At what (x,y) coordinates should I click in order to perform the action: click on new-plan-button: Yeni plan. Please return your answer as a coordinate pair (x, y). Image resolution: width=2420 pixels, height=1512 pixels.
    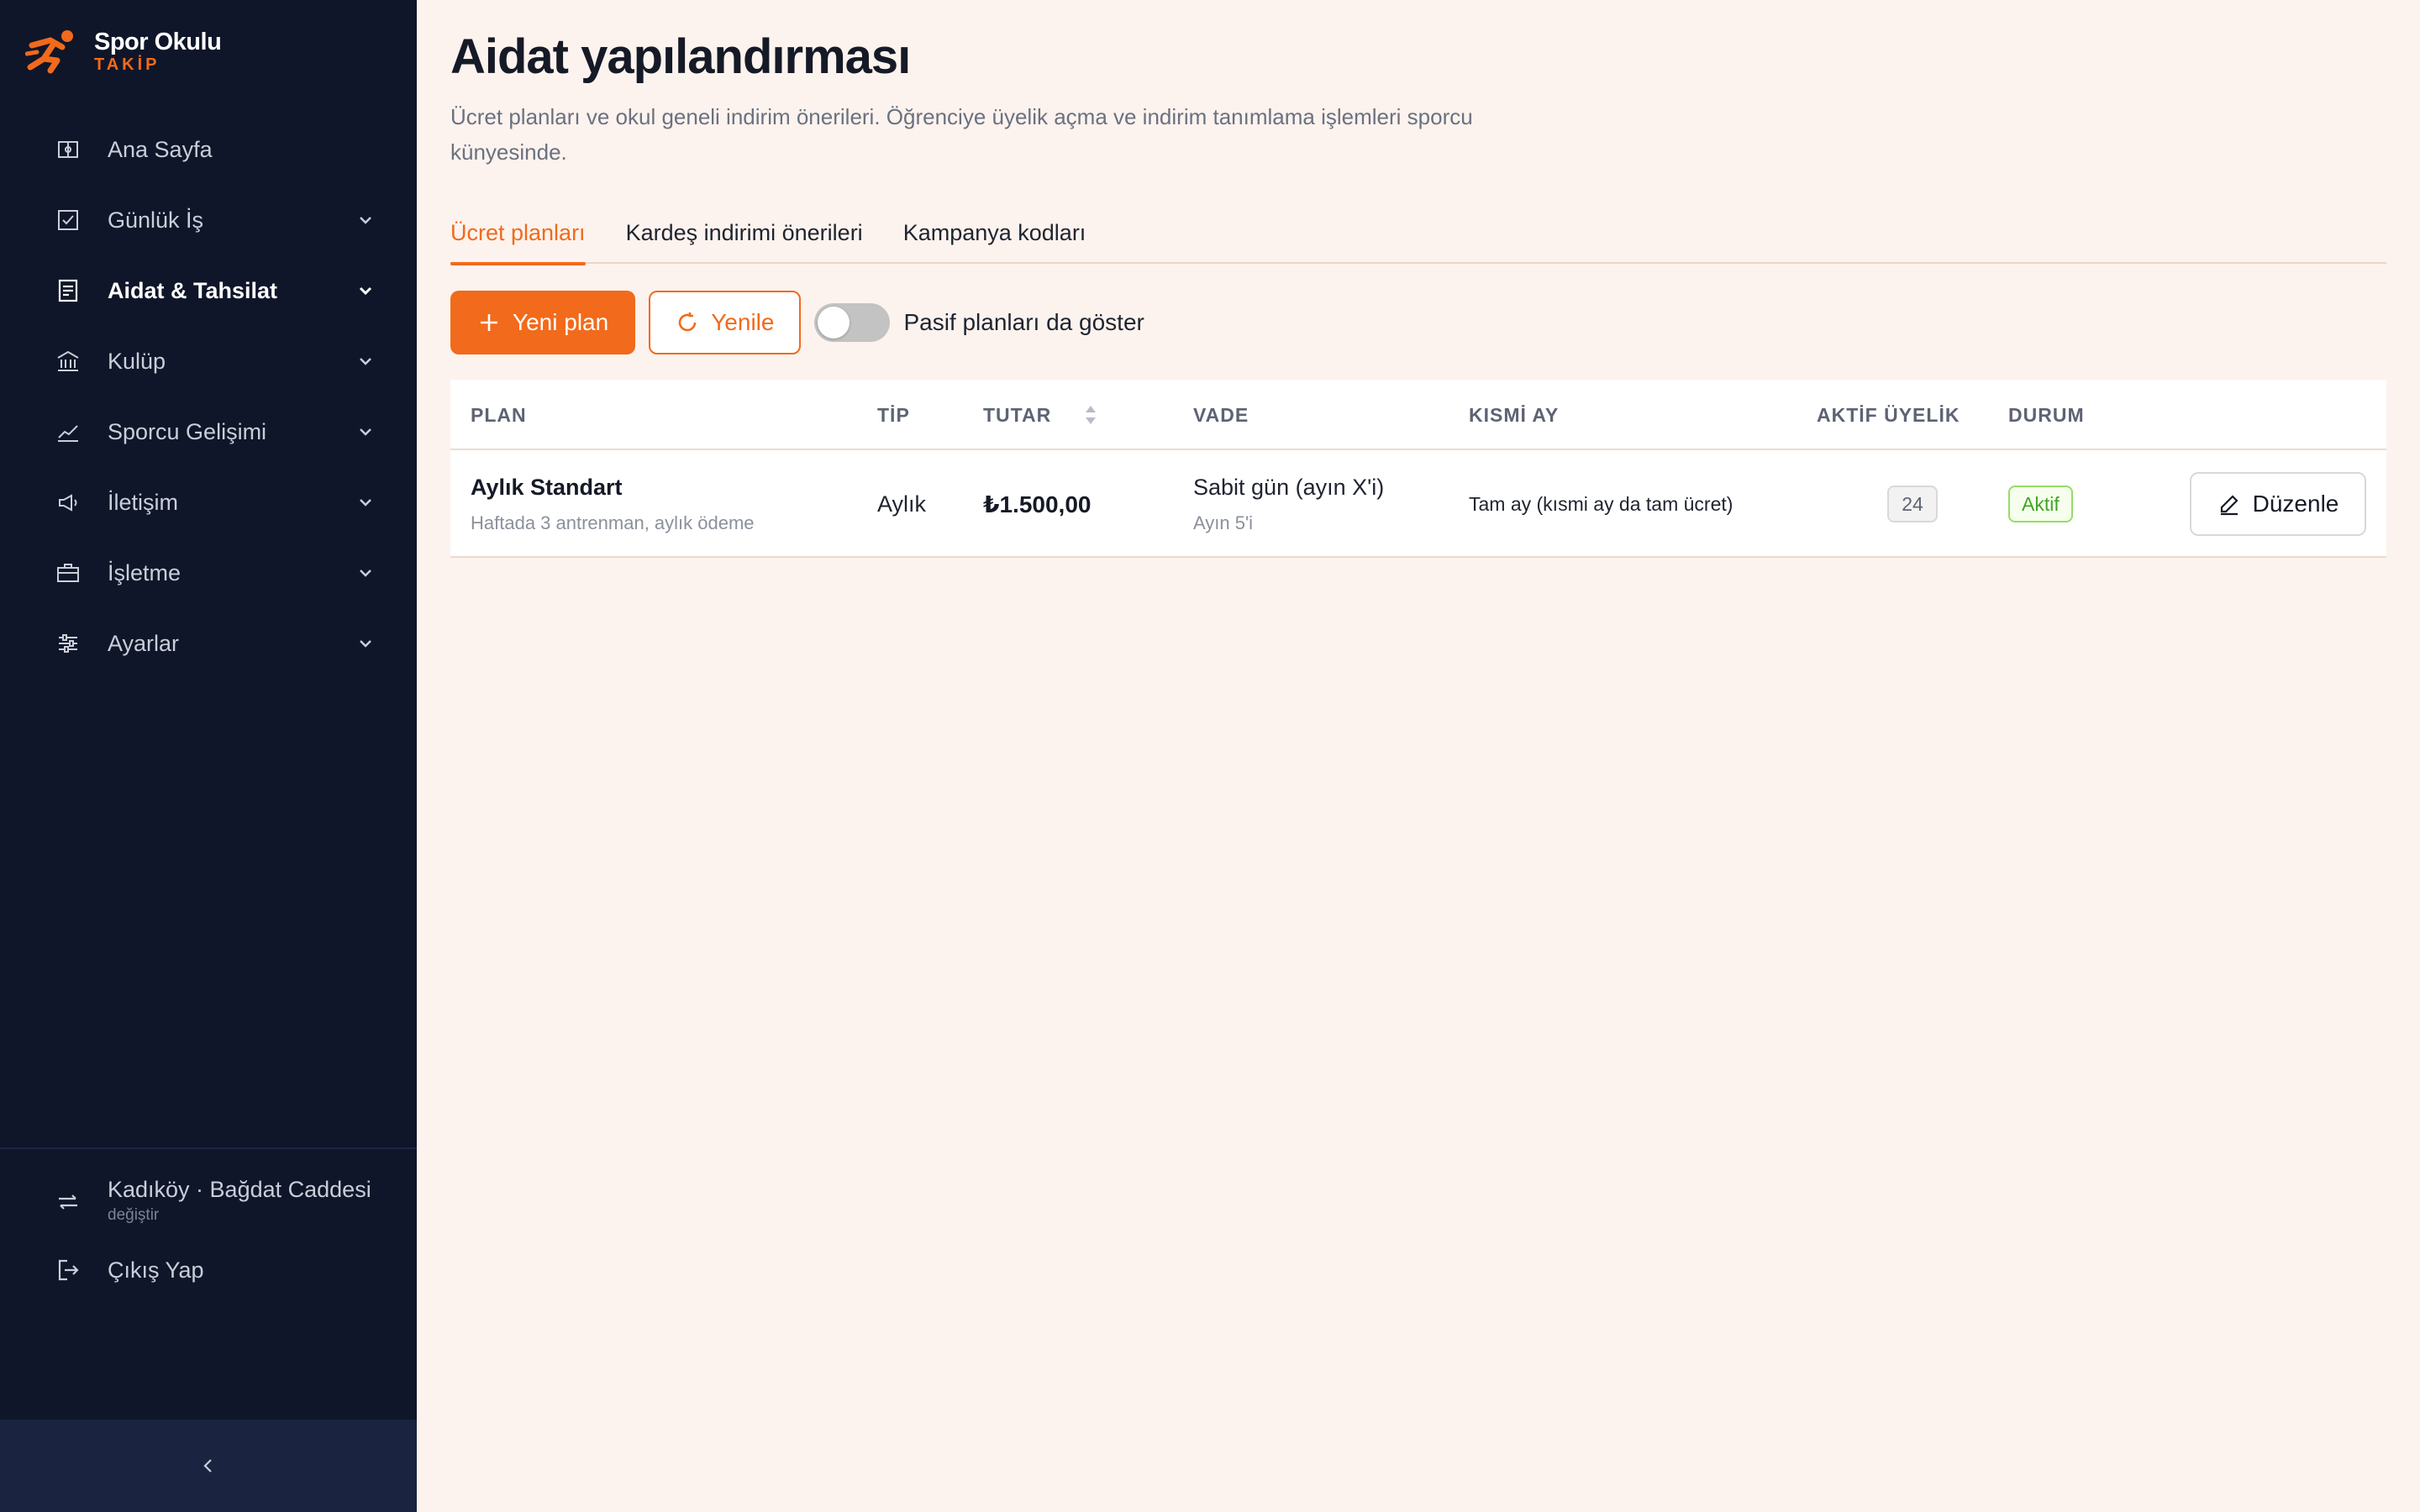
    Looking at the image, I should click on (543, 322).